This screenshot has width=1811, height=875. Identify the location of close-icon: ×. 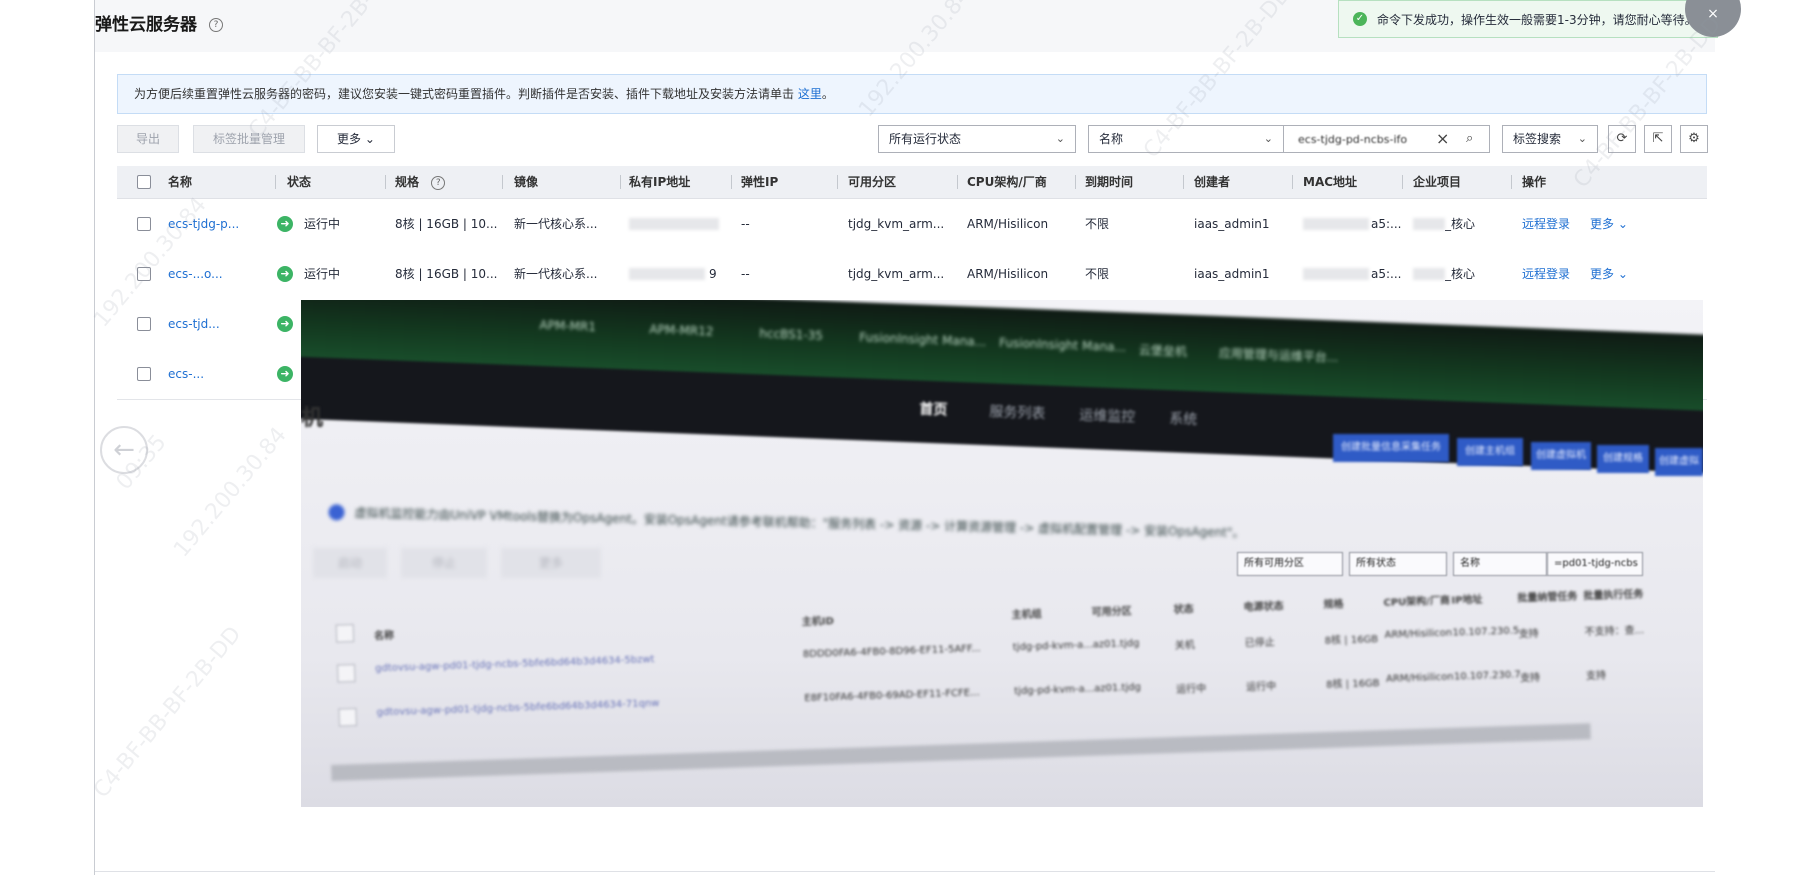
(1713, 18).